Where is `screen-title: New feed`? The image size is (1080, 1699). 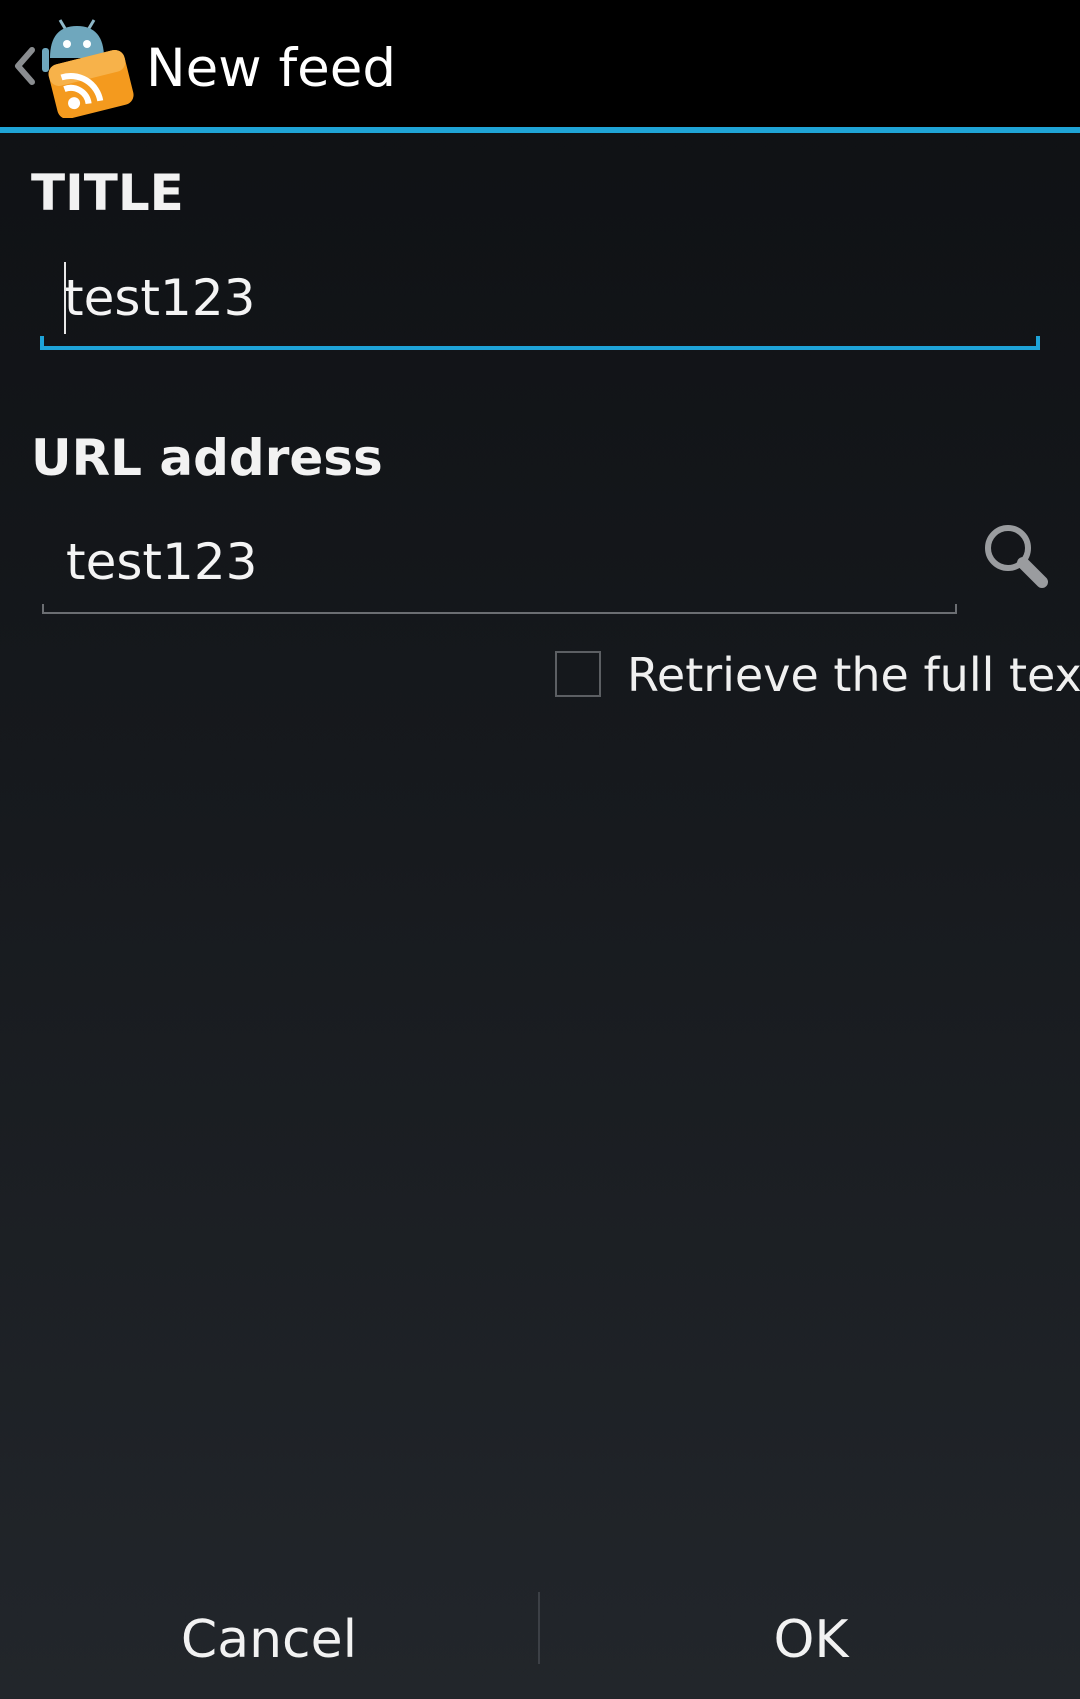 screen-title: New feed is located at coordinates (271, 68).